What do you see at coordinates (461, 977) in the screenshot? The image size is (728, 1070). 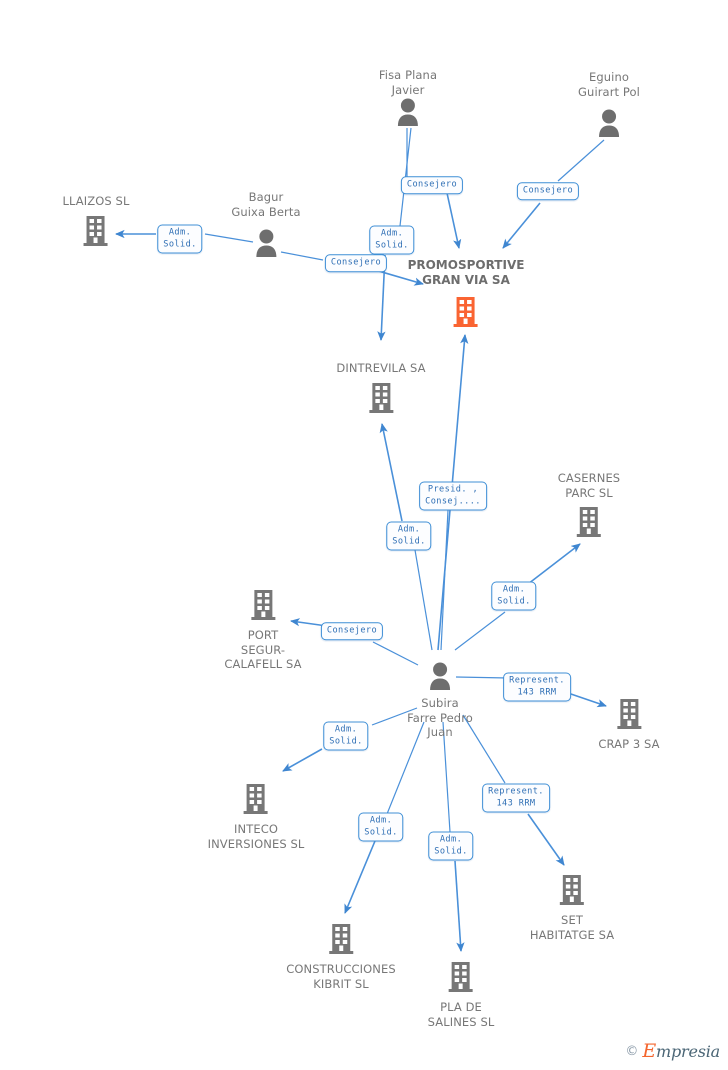 I see `company-icon-pla` at bounding box center [461, 977].